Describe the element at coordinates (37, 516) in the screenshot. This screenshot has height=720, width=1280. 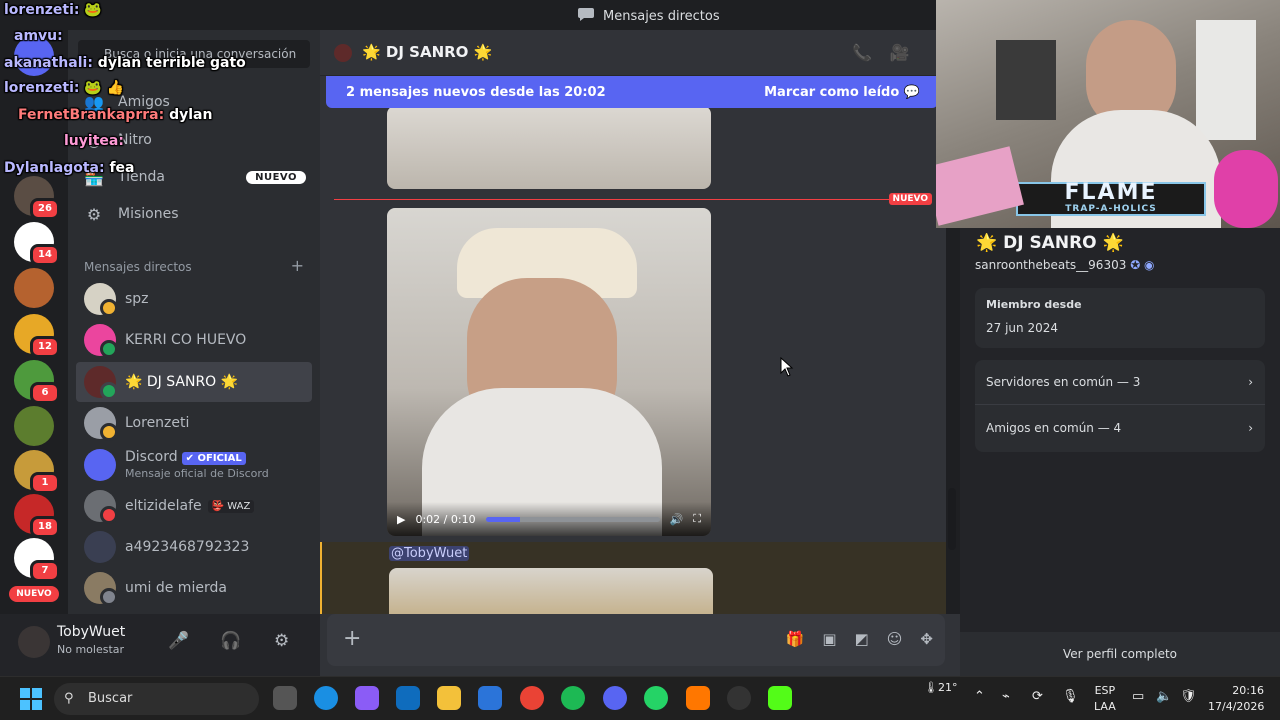
I see `server-icon: 18` at that location.